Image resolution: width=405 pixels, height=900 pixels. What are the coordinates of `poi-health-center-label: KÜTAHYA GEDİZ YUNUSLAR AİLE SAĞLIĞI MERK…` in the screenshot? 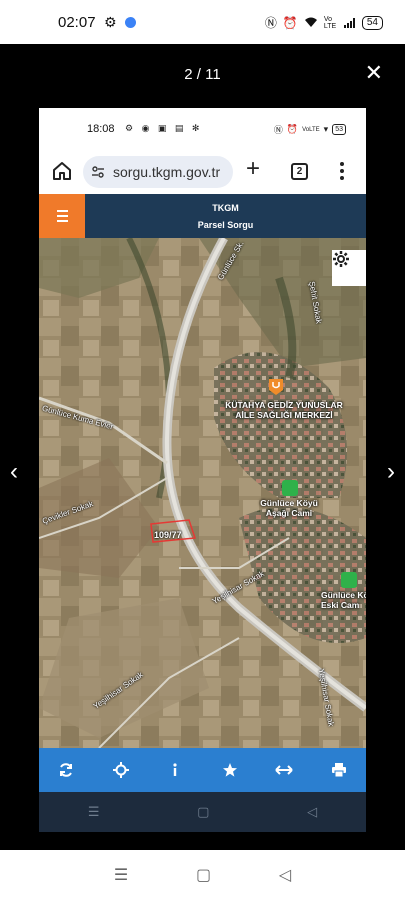 It's located at (284, 410).